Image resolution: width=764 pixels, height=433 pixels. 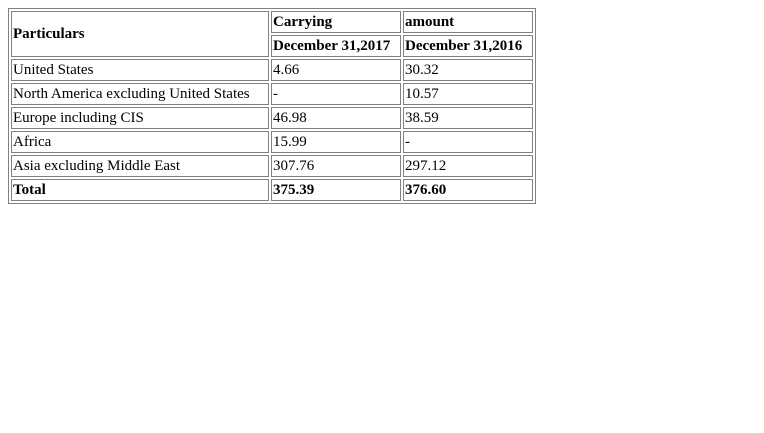 I want to click on table-row: Europe including CIS 46.98 38.59, so click(x=272, y=118).